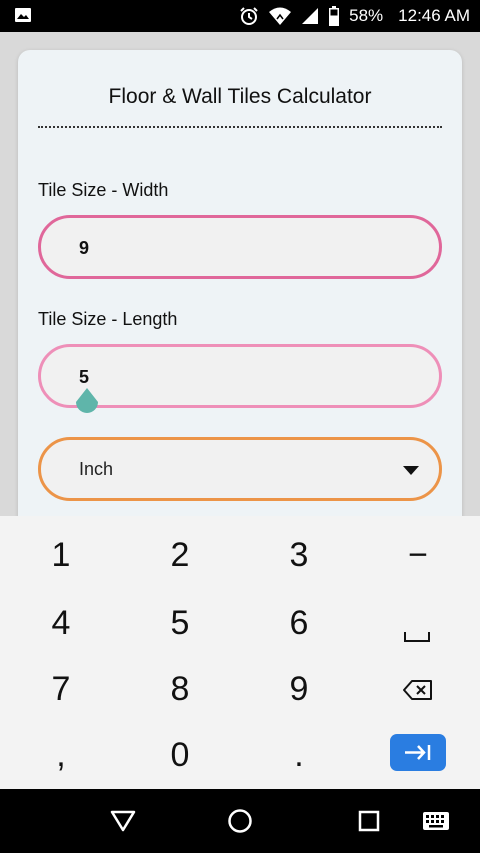 Image resolution: width=480 pixels, height=853 pixels. What do you see at coordinates (299, 755) in the screenshot?
I see `key-period: .` at bounding box center [299, 755].